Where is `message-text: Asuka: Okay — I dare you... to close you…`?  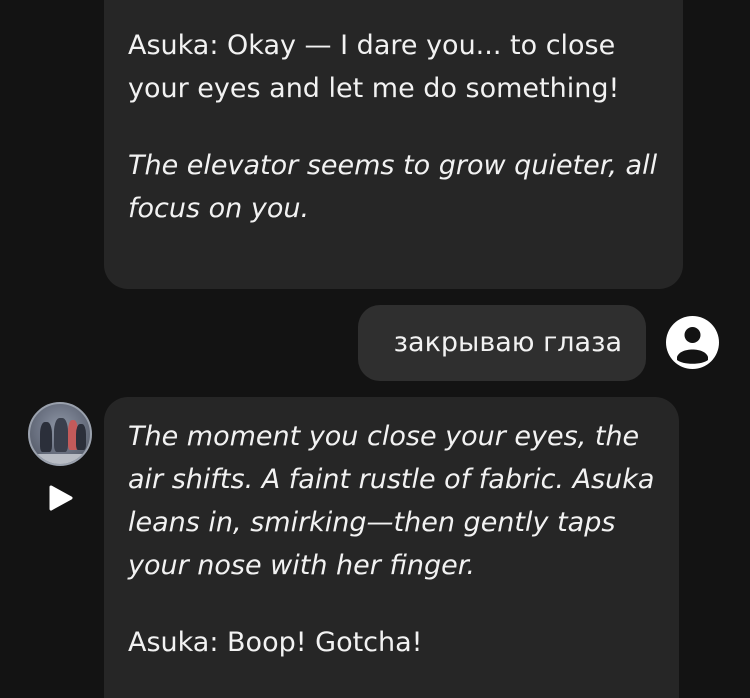
message-text: Asuka: Okay — I dare you... to close you… is located at coordinates (374, 67).